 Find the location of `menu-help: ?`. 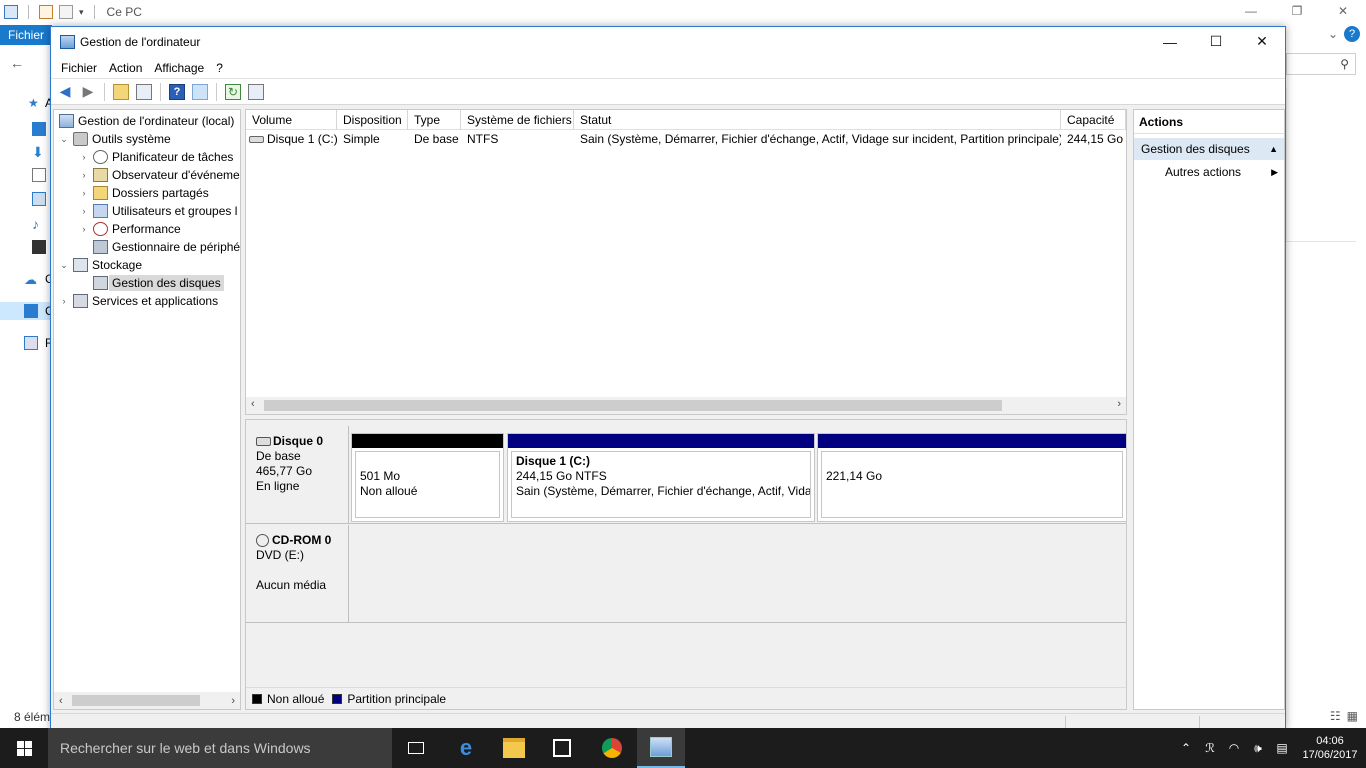

menu-help: ? is located at coordinates (219, 68).